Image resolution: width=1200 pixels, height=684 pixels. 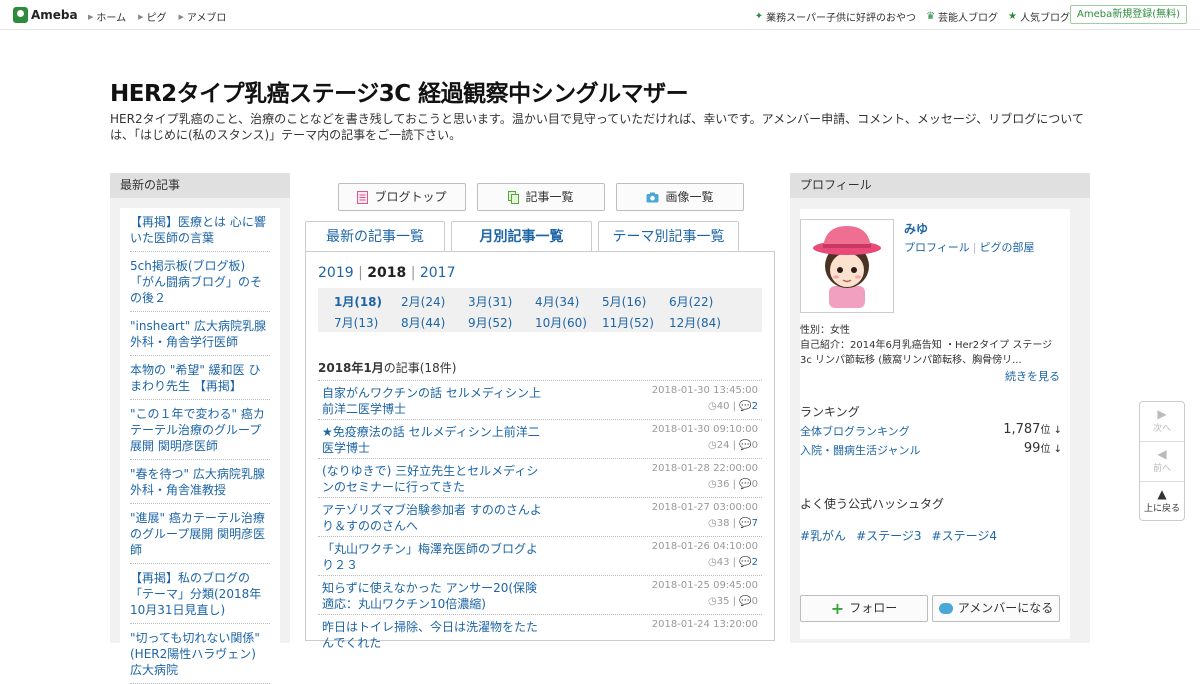 I want to click on recent-article-link: "この１年で変わる" 癌カテーテル治療のグループ展開 関明彦医師, so click(x=200, y=430).